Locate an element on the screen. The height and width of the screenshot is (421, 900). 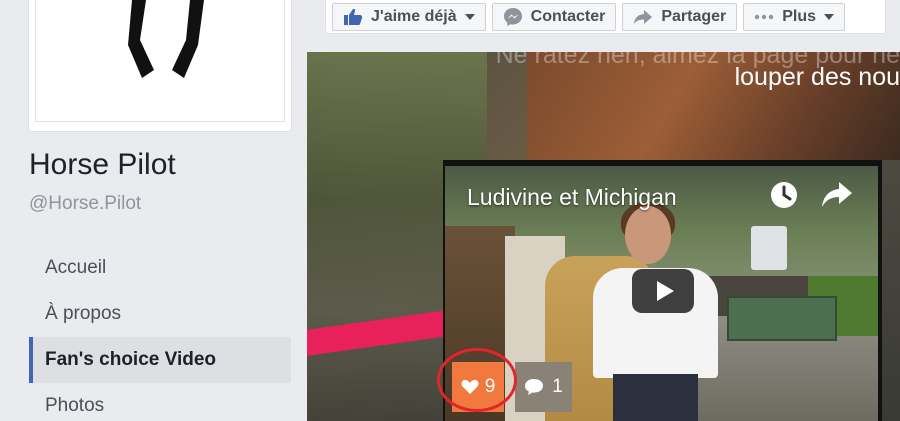
profile-picture is located at coordinates (160, 61).